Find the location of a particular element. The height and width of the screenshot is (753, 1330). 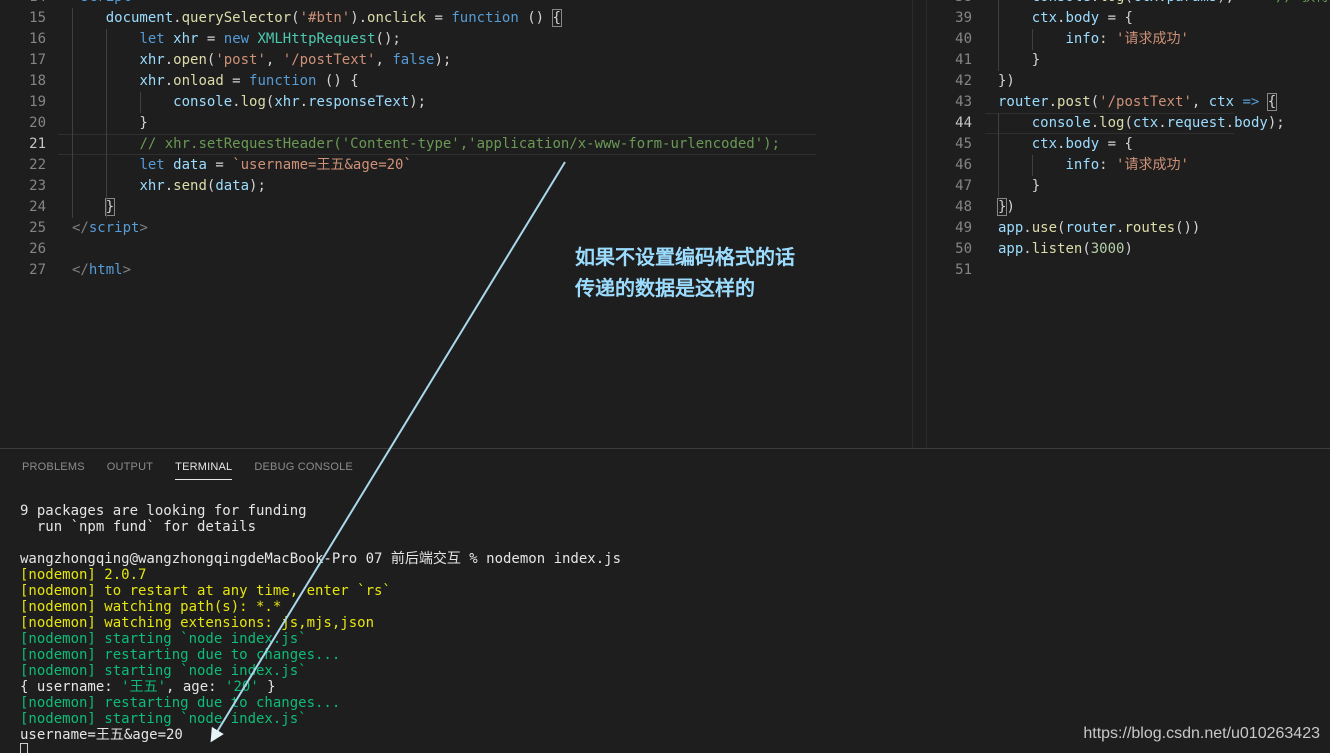

line-number: 42 is located at coordinates (963, 81).